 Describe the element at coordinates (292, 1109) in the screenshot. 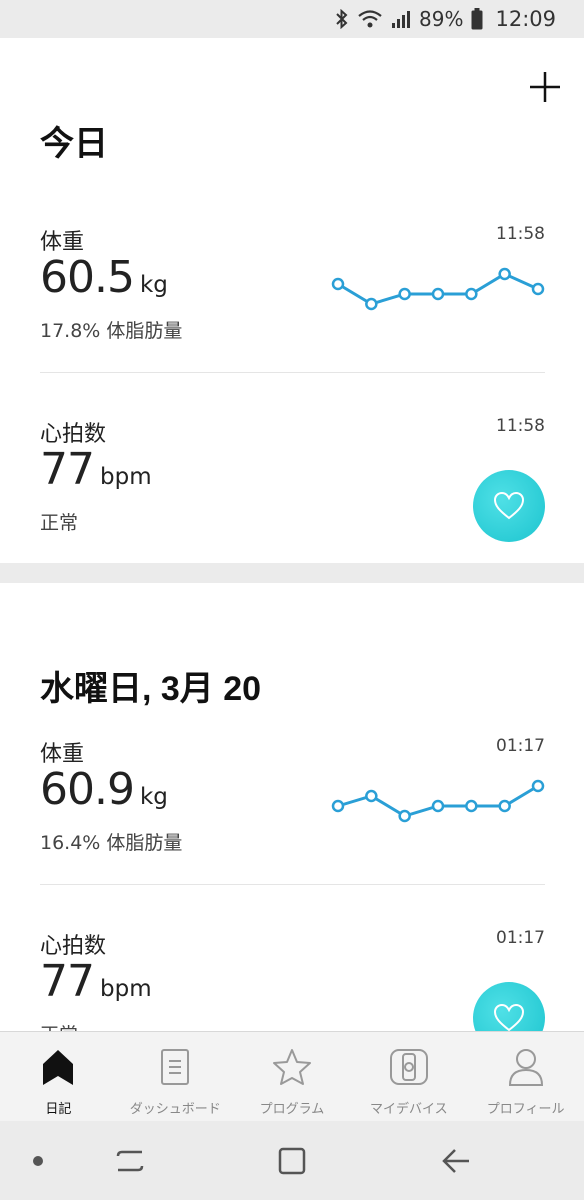

I see `nav-label: プログラム` at that location.